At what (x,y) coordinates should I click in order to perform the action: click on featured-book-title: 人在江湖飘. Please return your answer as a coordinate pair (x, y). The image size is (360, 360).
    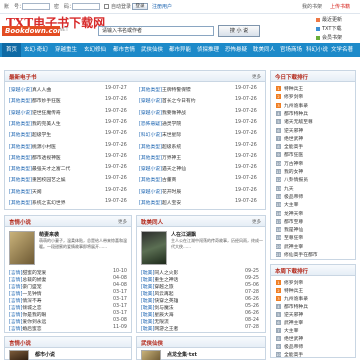
    Looking at the image, I should click on (183, 234).